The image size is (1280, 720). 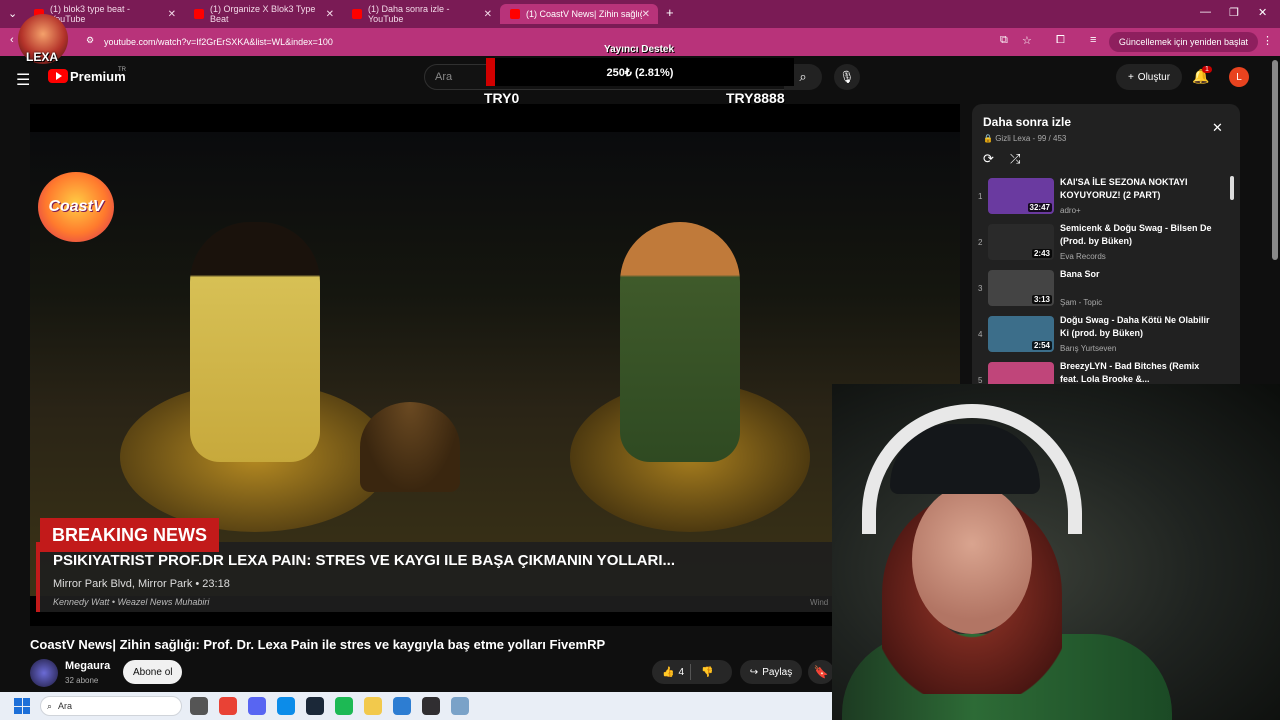 I want to click on playlist-item-channel: adro+, so click(x=1070, y=210).